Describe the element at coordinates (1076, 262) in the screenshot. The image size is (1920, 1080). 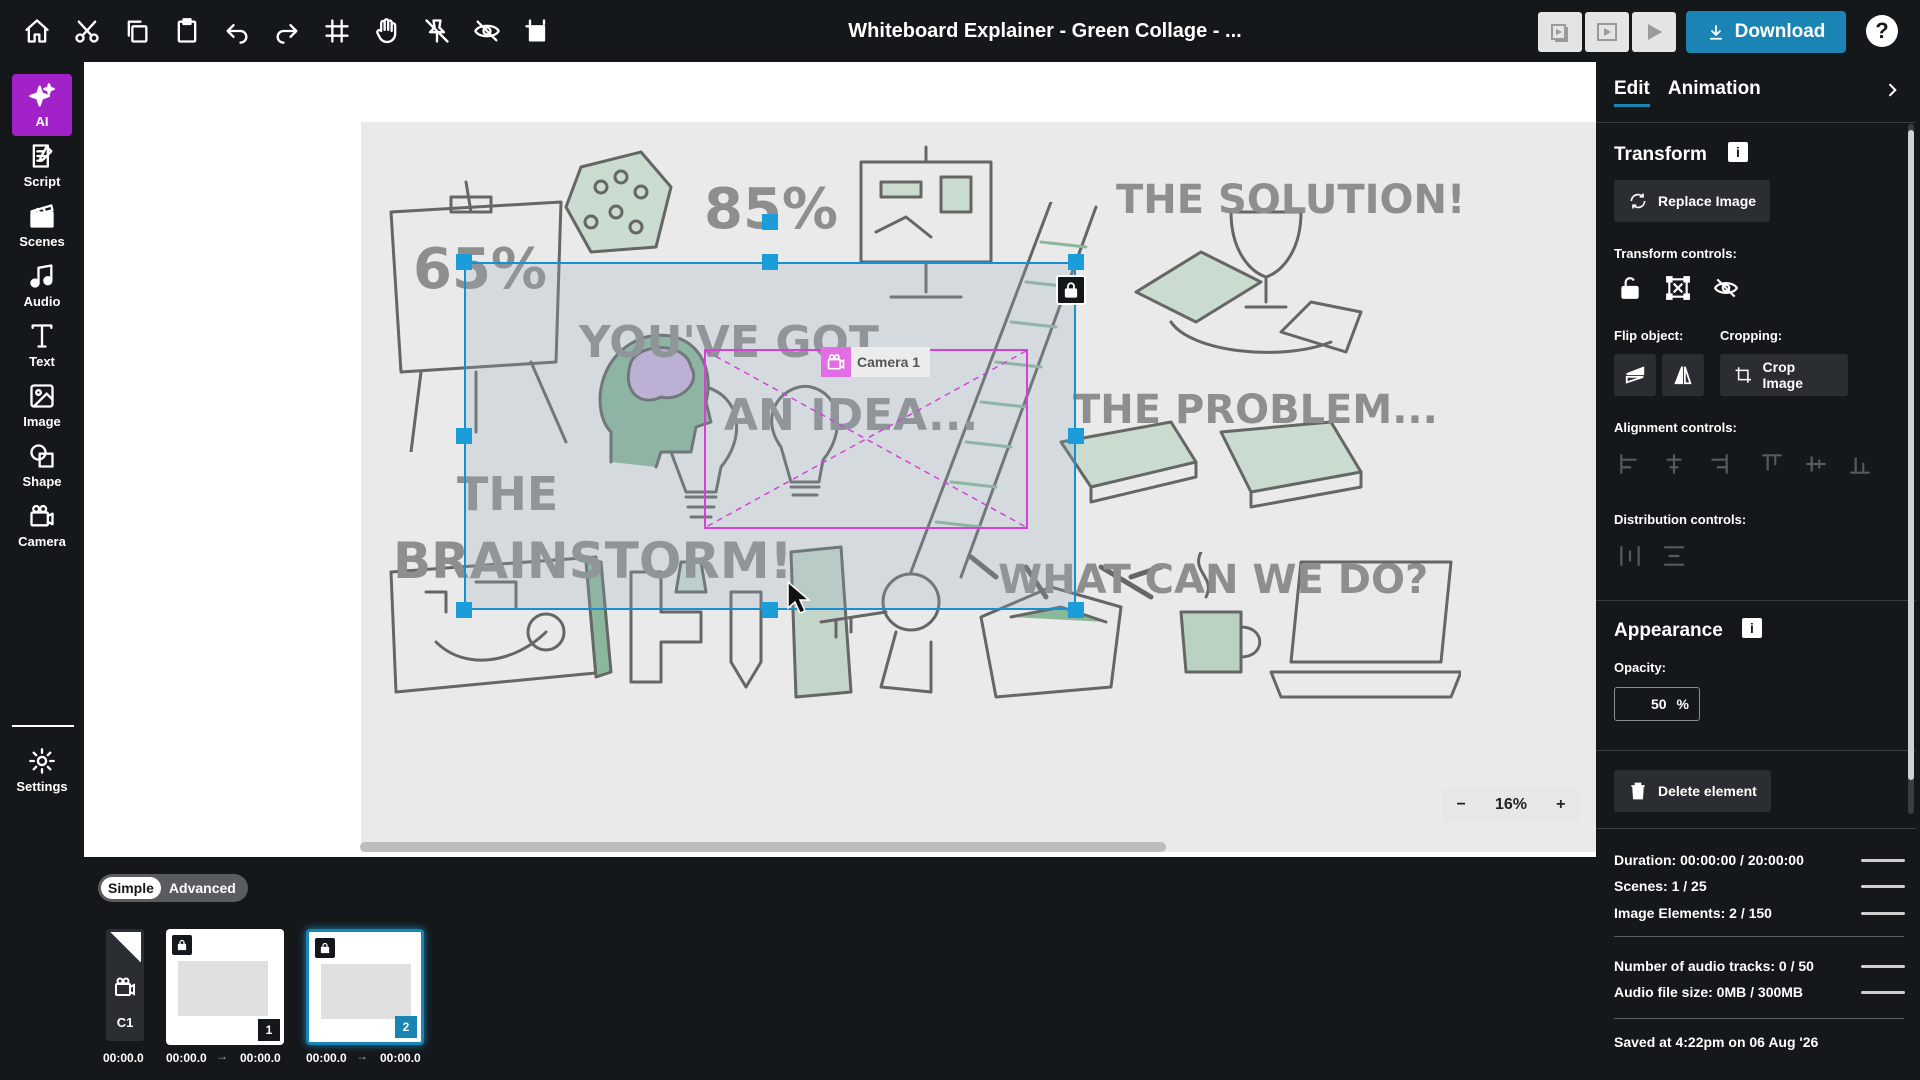
I see `resize-handle-top-right` at that location.